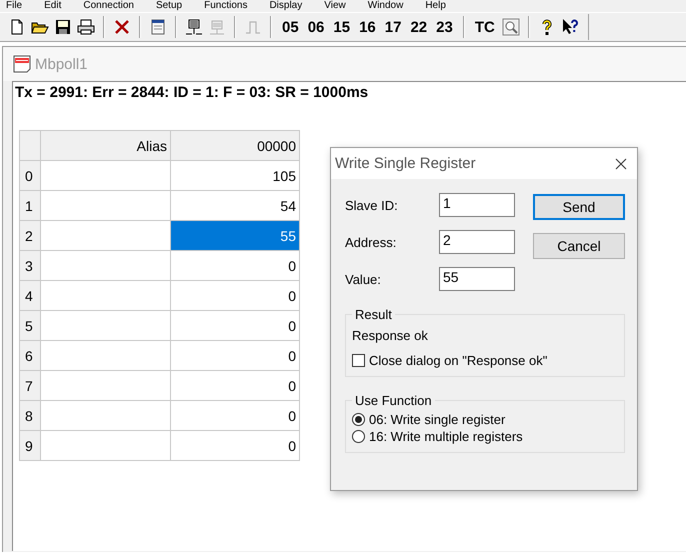  I want to click on column-header: 00000, so click(235, 145).